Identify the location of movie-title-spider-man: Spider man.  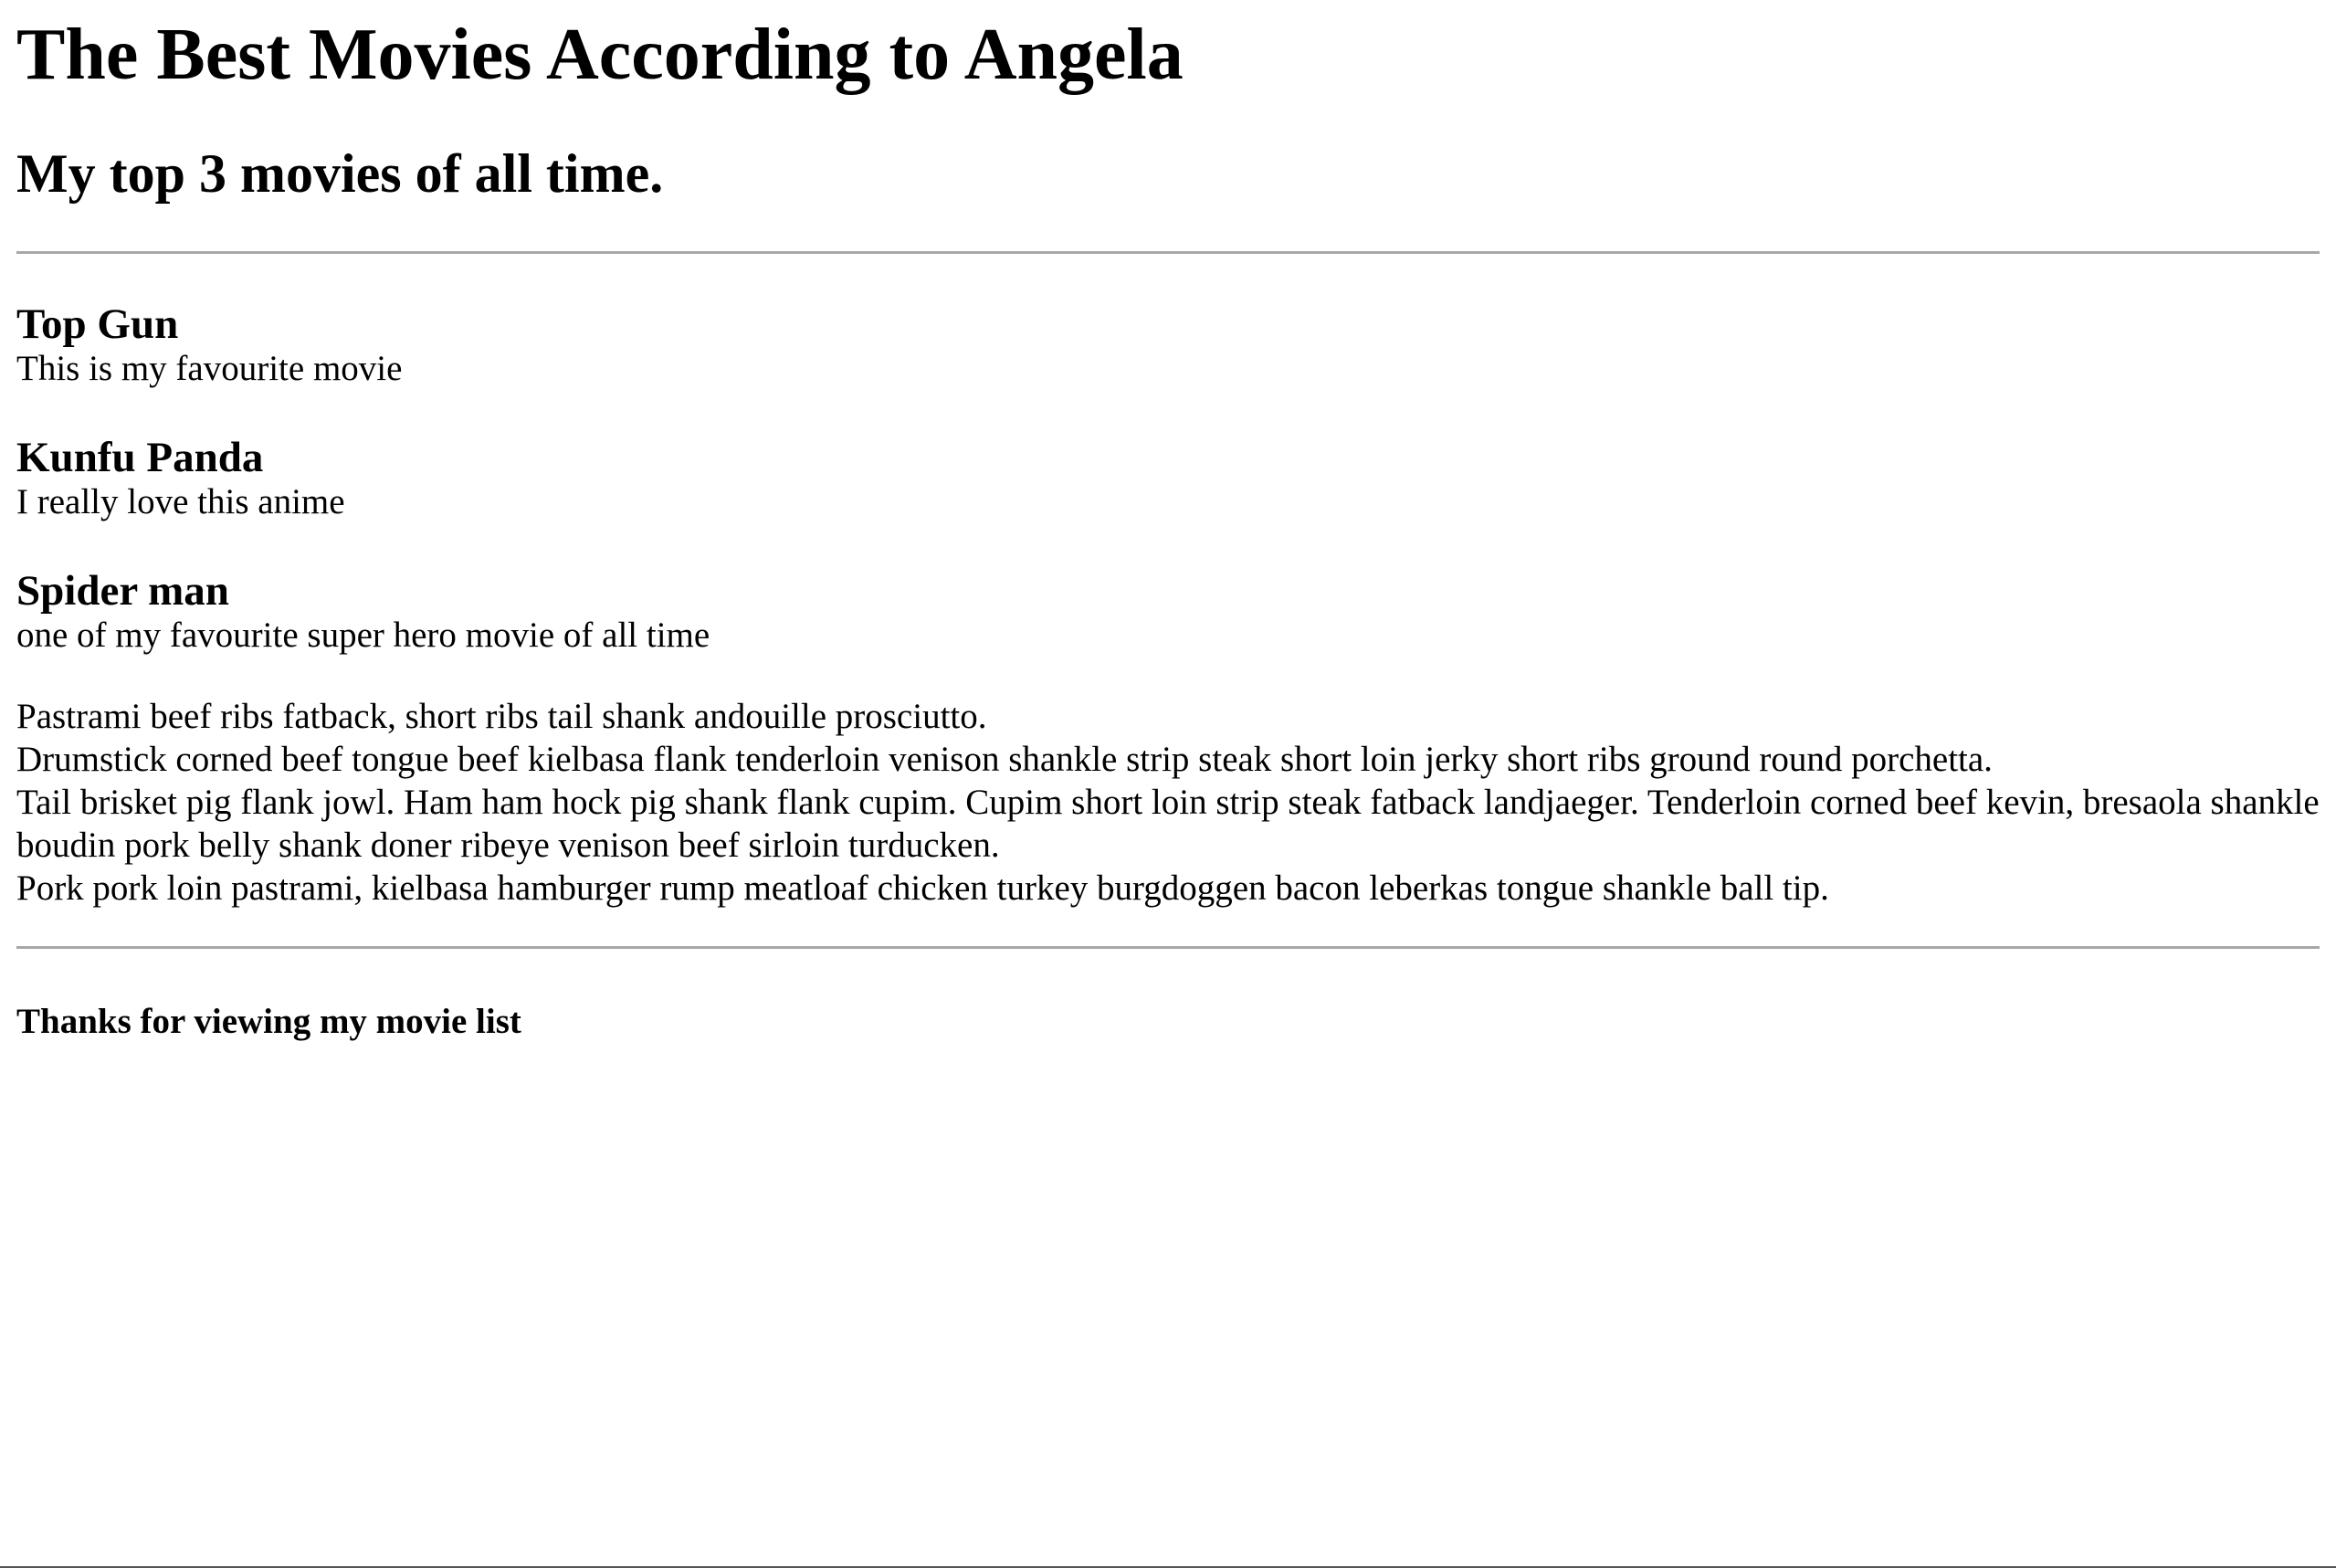
(122, 590).